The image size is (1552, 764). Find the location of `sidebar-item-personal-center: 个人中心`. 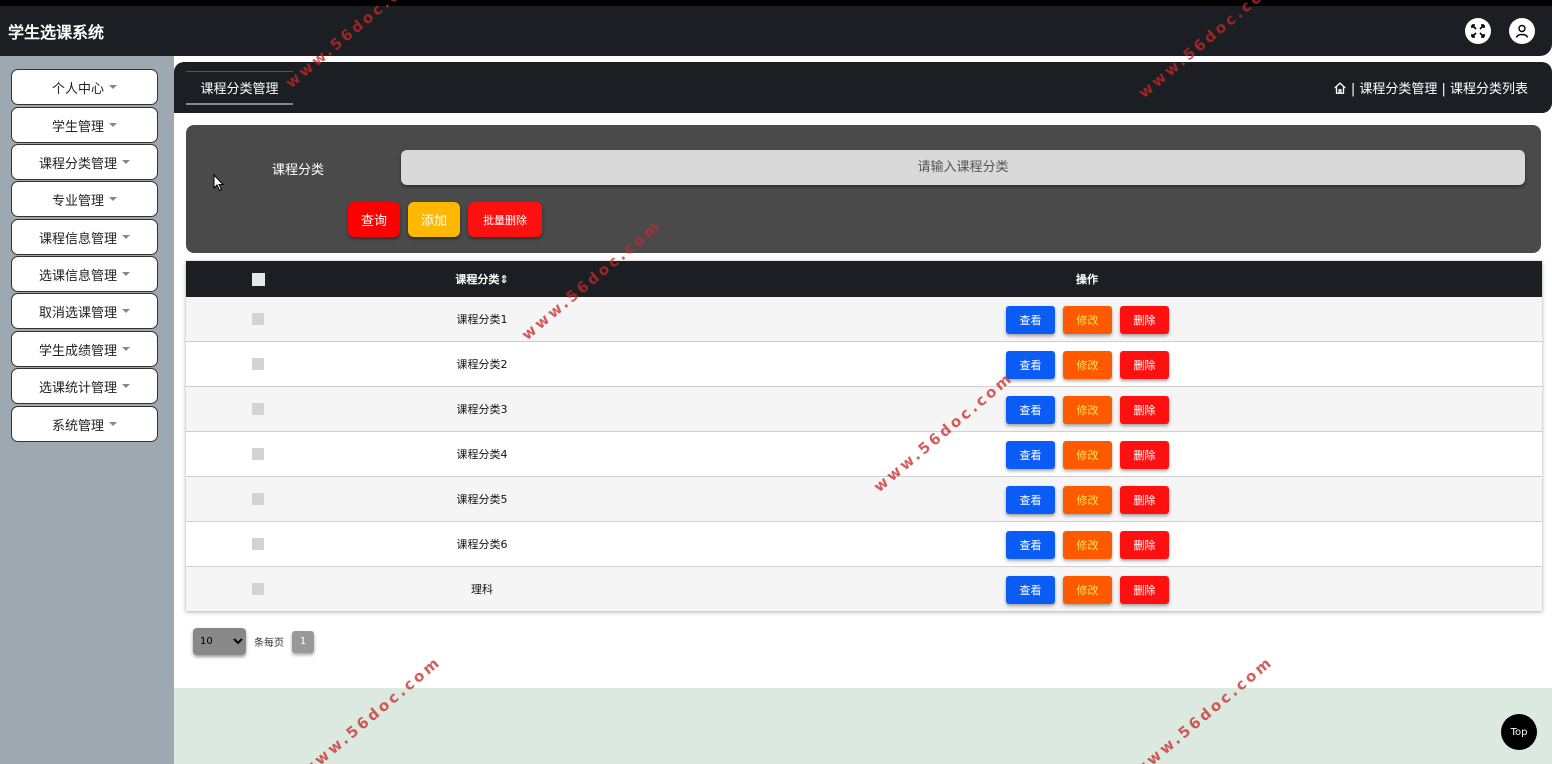

sidebar-item-personal-center: 个人中心 is located at coordinates (84, 87).